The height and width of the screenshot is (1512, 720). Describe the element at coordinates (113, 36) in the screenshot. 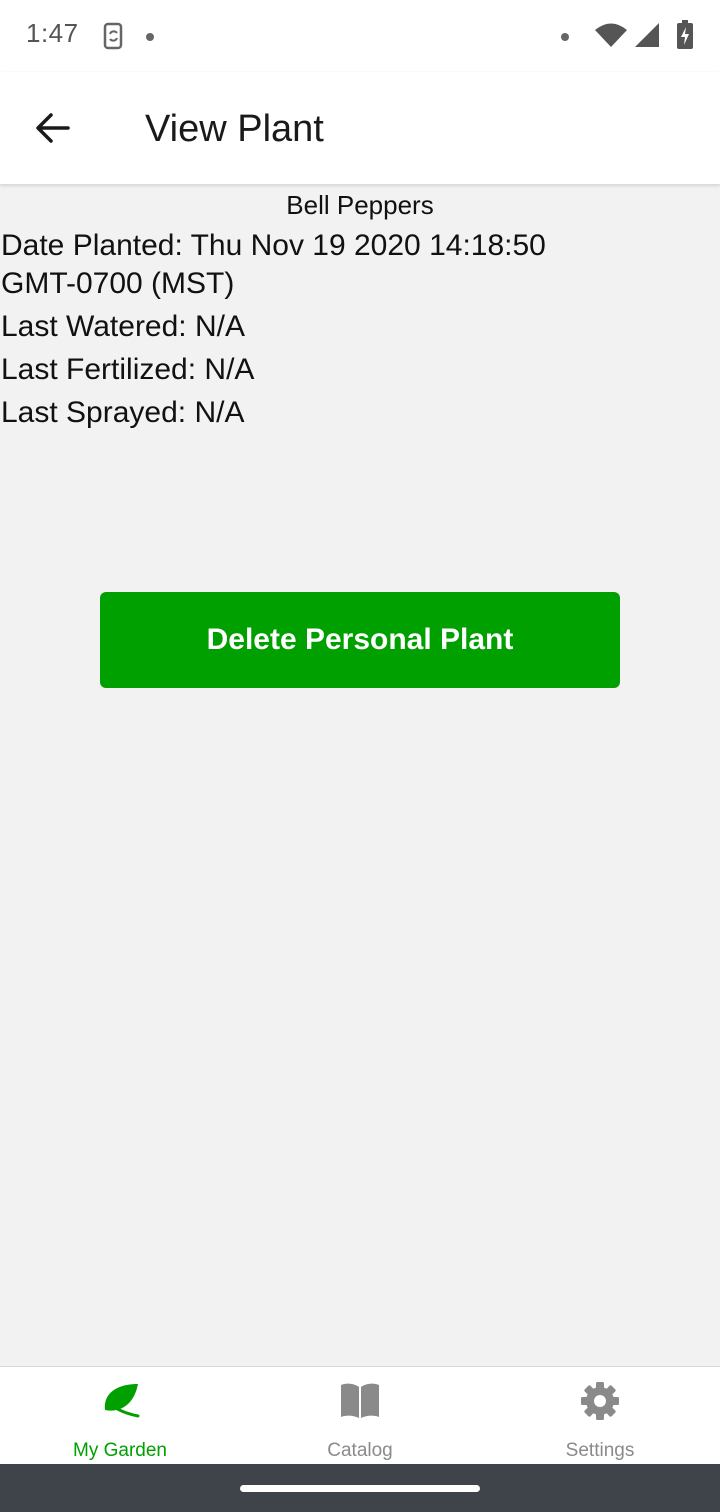

I see `sync-icon` at that location.